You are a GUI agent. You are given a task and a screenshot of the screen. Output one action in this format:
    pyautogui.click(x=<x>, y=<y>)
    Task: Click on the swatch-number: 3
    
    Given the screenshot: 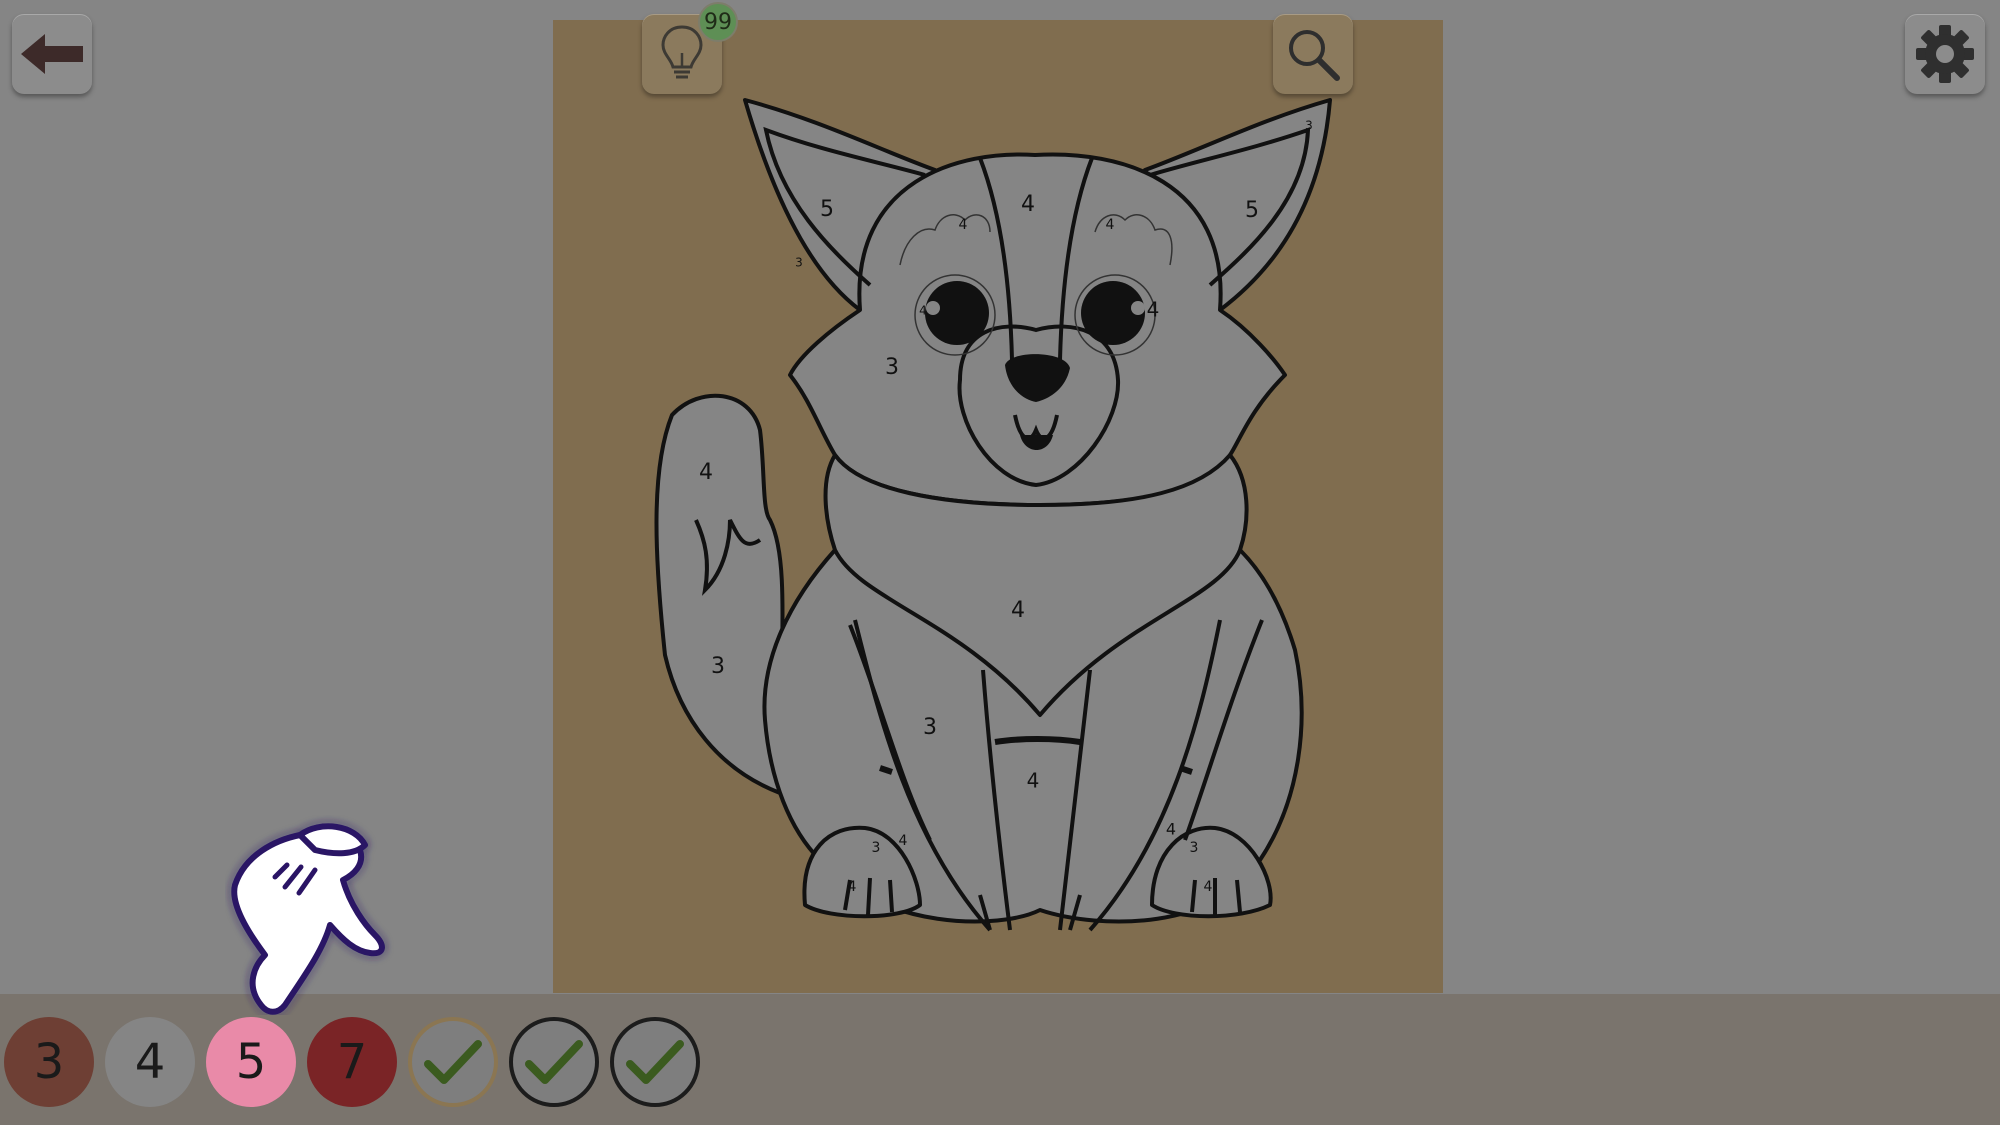 What is the action you would take?
    pyautogui.click(x=49, y=1062)
    